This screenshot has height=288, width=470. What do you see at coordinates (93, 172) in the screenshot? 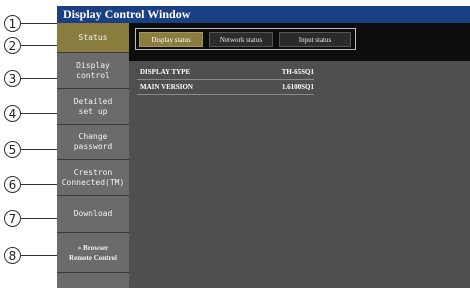
I see `sidebar-item-label: Crestron` at bounding box center [93, 172].